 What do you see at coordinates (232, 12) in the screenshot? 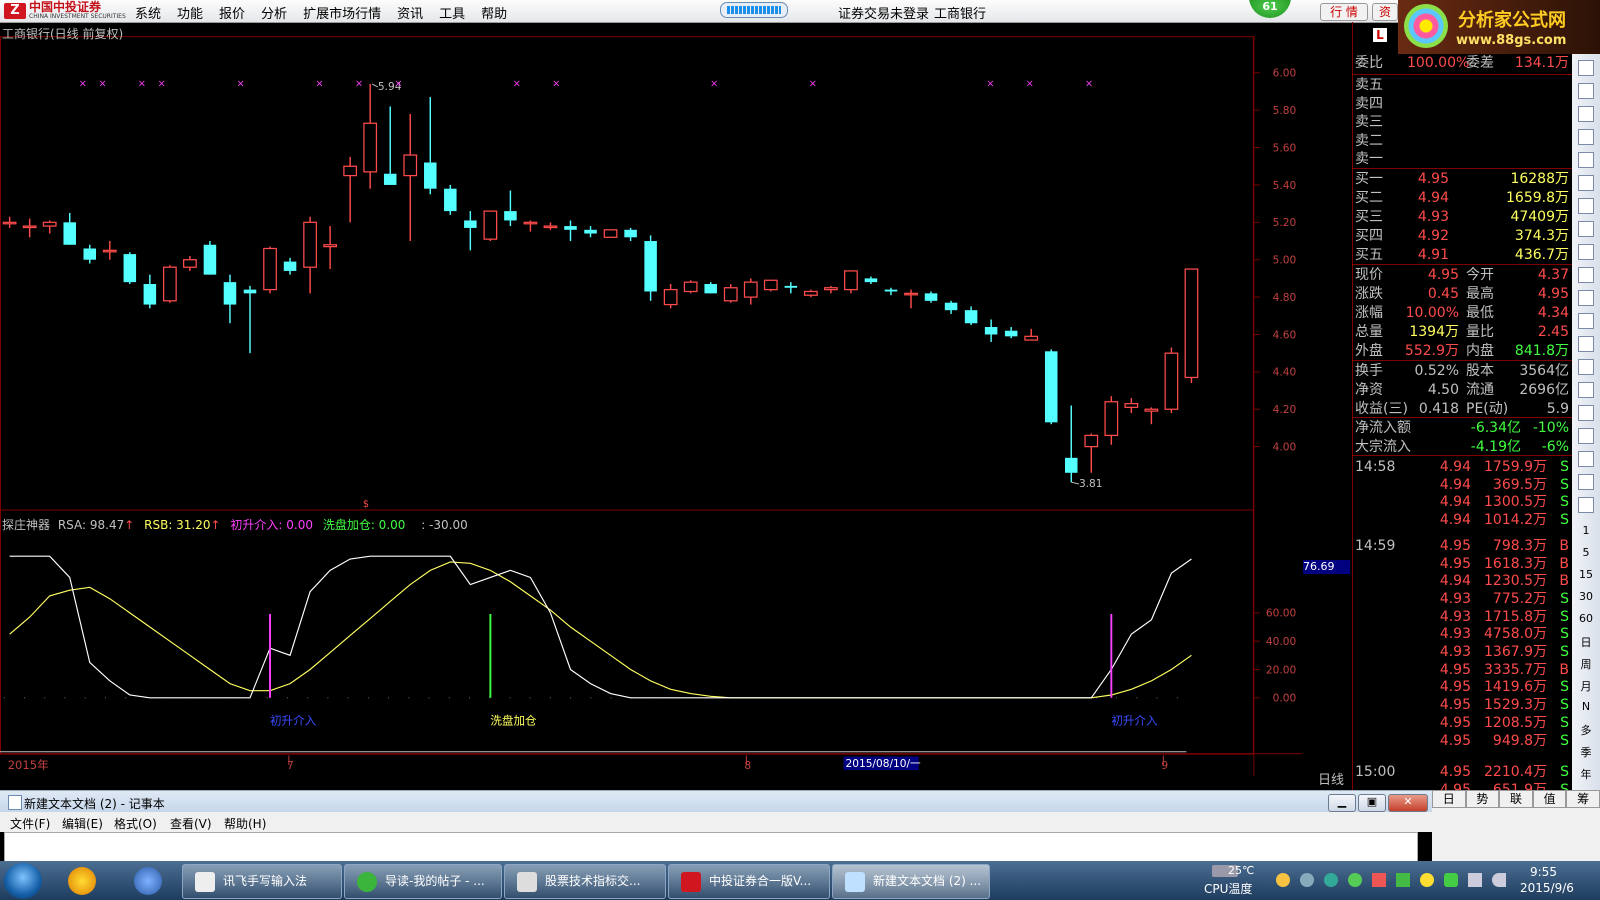
I see `menu-quote: 报价` at bounding box center [232, 12].